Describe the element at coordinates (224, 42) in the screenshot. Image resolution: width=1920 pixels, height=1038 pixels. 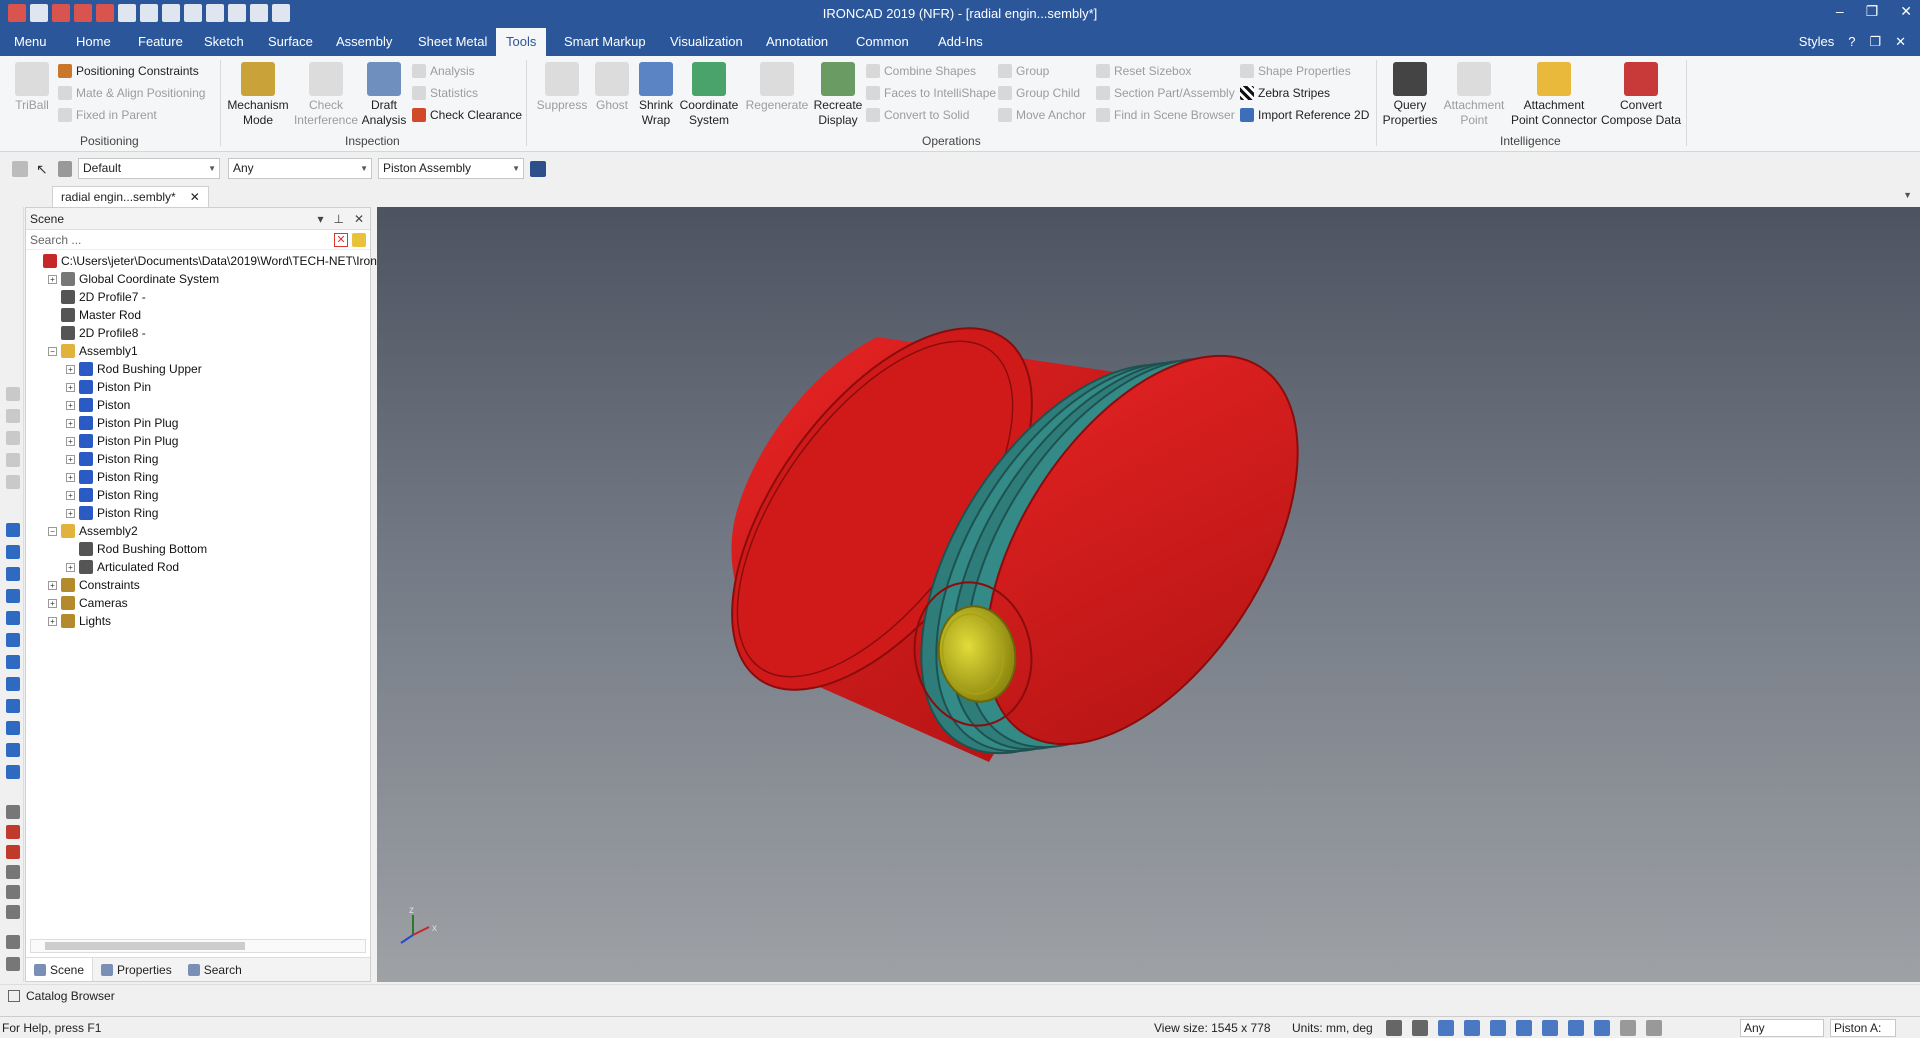
I see `tab-sketch: Sketch` at that location.